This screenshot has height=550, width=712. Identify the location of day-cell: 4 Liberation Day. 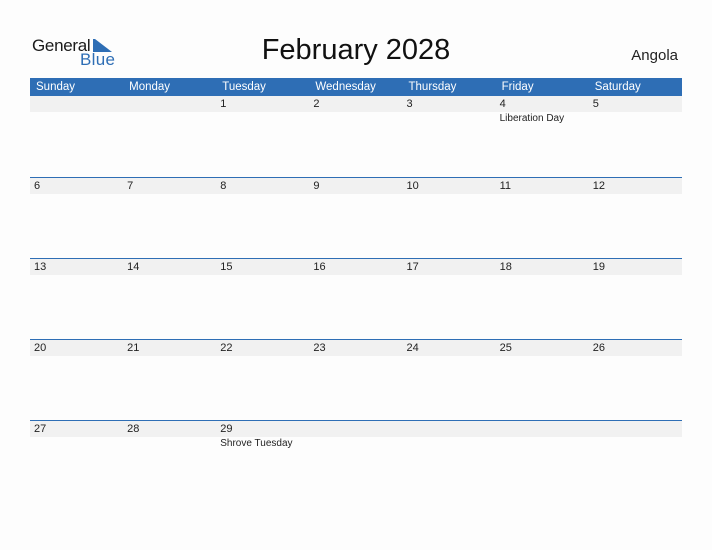
(542, 110).